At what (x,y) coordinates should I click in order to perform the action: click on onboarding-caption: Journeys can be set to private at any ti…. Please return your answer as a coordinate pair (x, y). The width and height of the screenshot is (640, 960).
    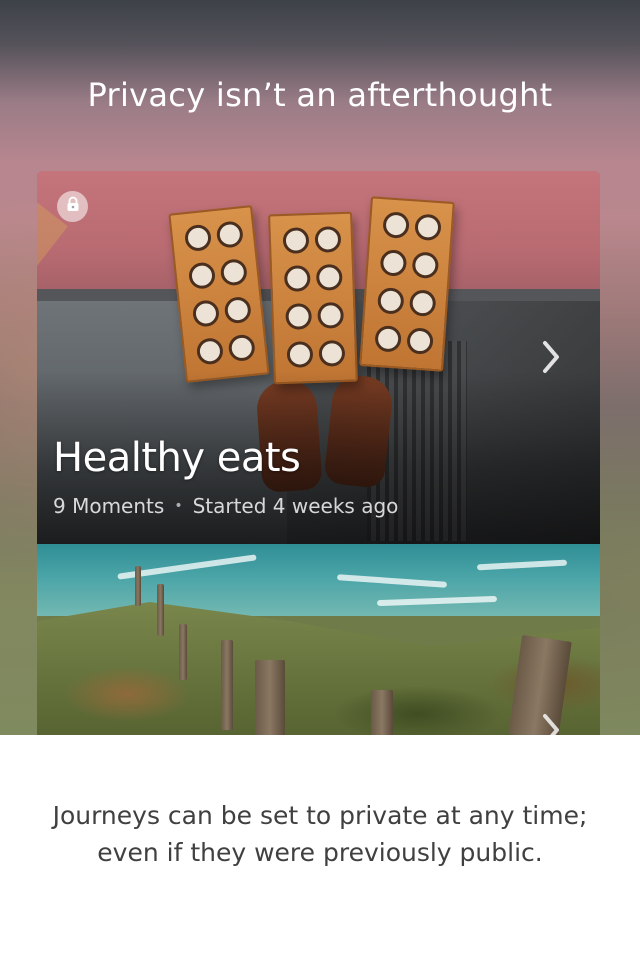
    Looking at the image, I should click on (320, 834).